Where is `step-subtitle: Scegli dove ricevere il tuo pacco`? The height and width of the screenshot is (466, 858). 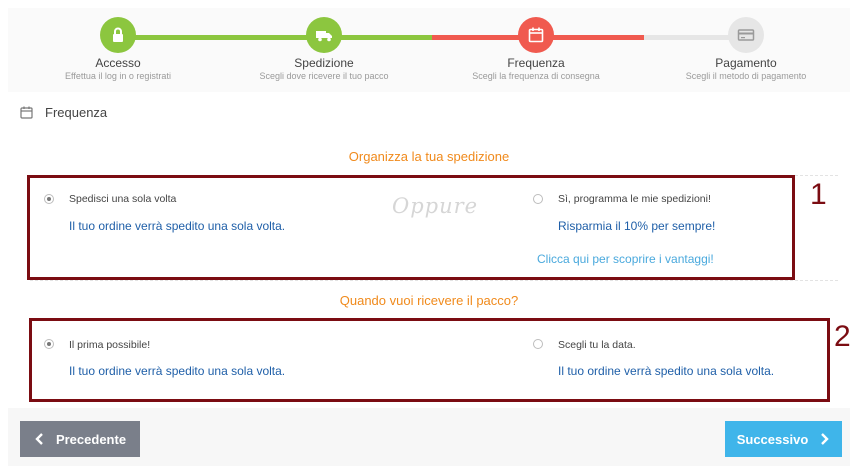
step-subtitle: Scegli dove ricevere il tuo pacco is located at coordinates (324, 76).